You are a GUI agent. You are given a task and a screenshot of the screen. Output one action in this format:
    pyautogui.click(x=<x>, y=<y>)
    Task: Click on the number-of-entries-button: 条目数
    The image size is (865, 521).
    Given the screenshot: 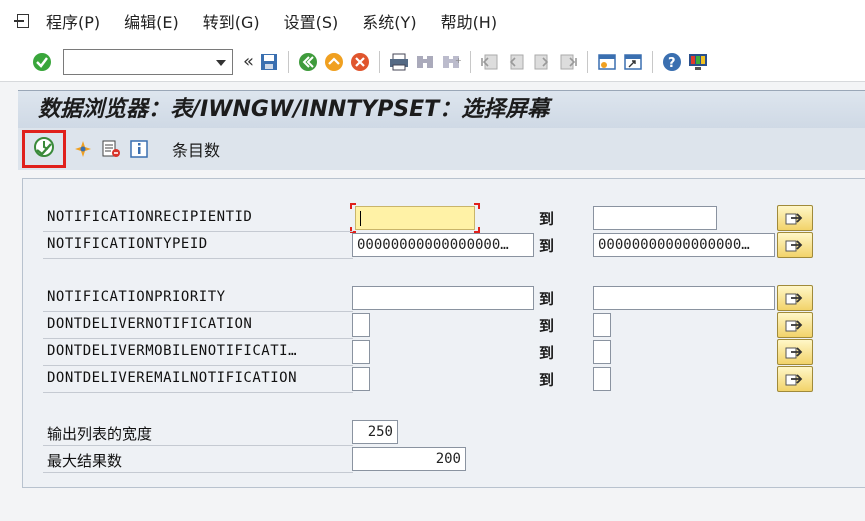 What is the action you would take?
    pyautogui.click(x=196, y=149)
    